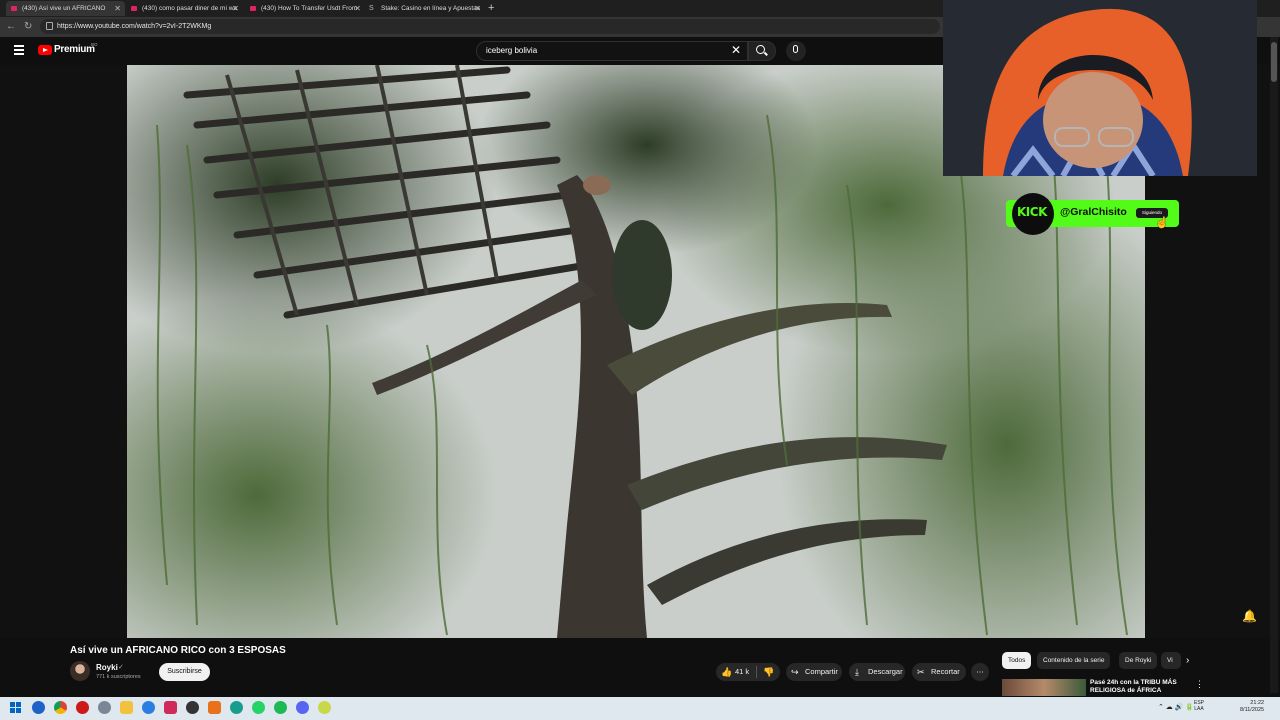 The height and width of the screenshot is (720, 1280). What do you see at coordinates (38, 707) in the screenshot?
I see `edge-app-icon` at bounding box center [38, 707].